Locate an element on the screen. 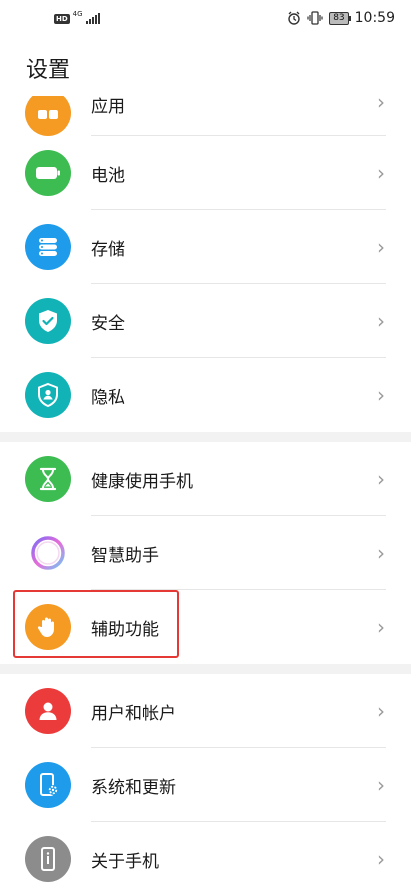 This screenshot has height=896, width=411. settings-item-label: 智慧助手 is located at coordinates (125, 555).